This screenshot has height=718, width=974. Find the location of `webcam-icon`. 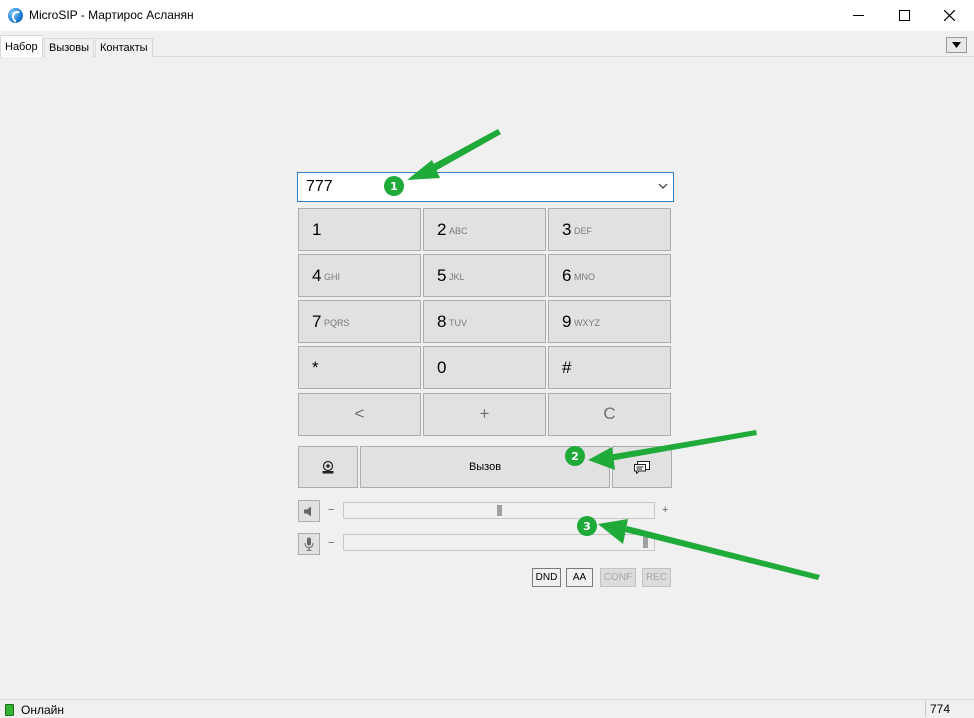

webcam-icon is located at coordinates (328, 467).